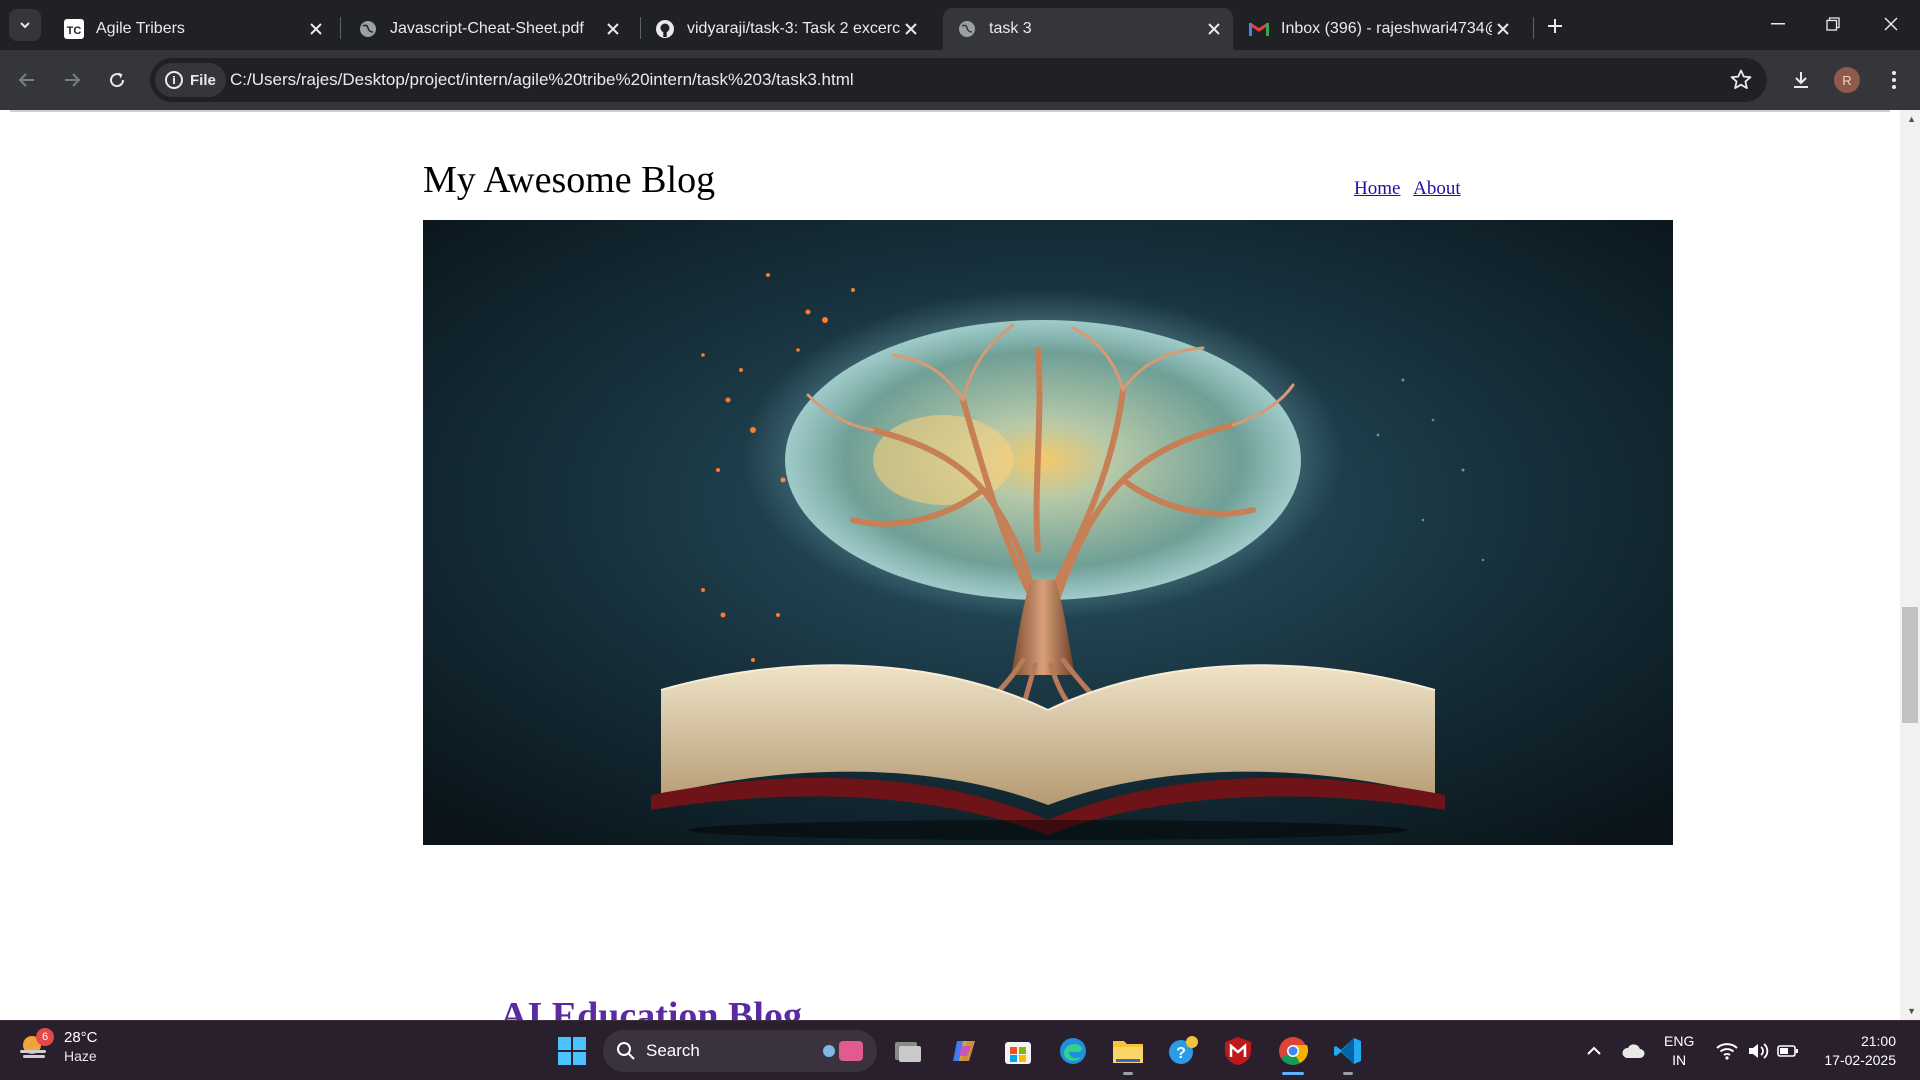 The width and height of the screenshot is (1920, 1080). What do you see at coordinates (1010, 28) in the screenshot?
I see `tab-title: task 3` at bounding box center [1010, 28].